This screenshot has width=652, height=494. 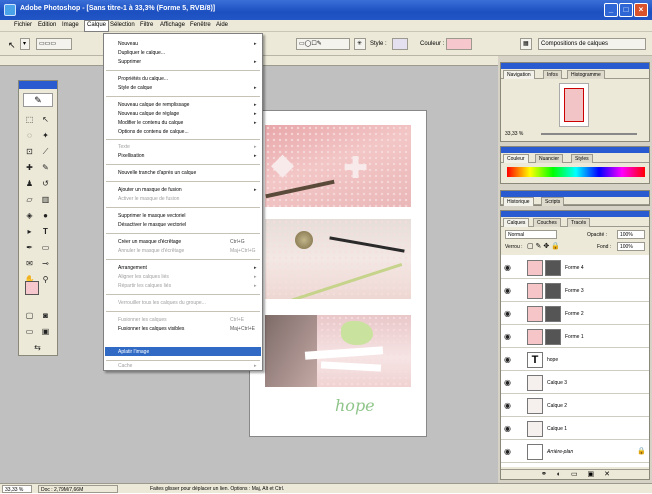 I want to click on zoom-tool-icon: ⚲, so click(x=45, y=279).